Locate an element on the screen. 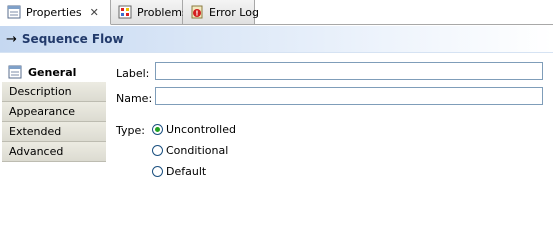 The height and width of the screenshot is (240, 553). sidetab-description: Description is located at coordinates (54, 92).